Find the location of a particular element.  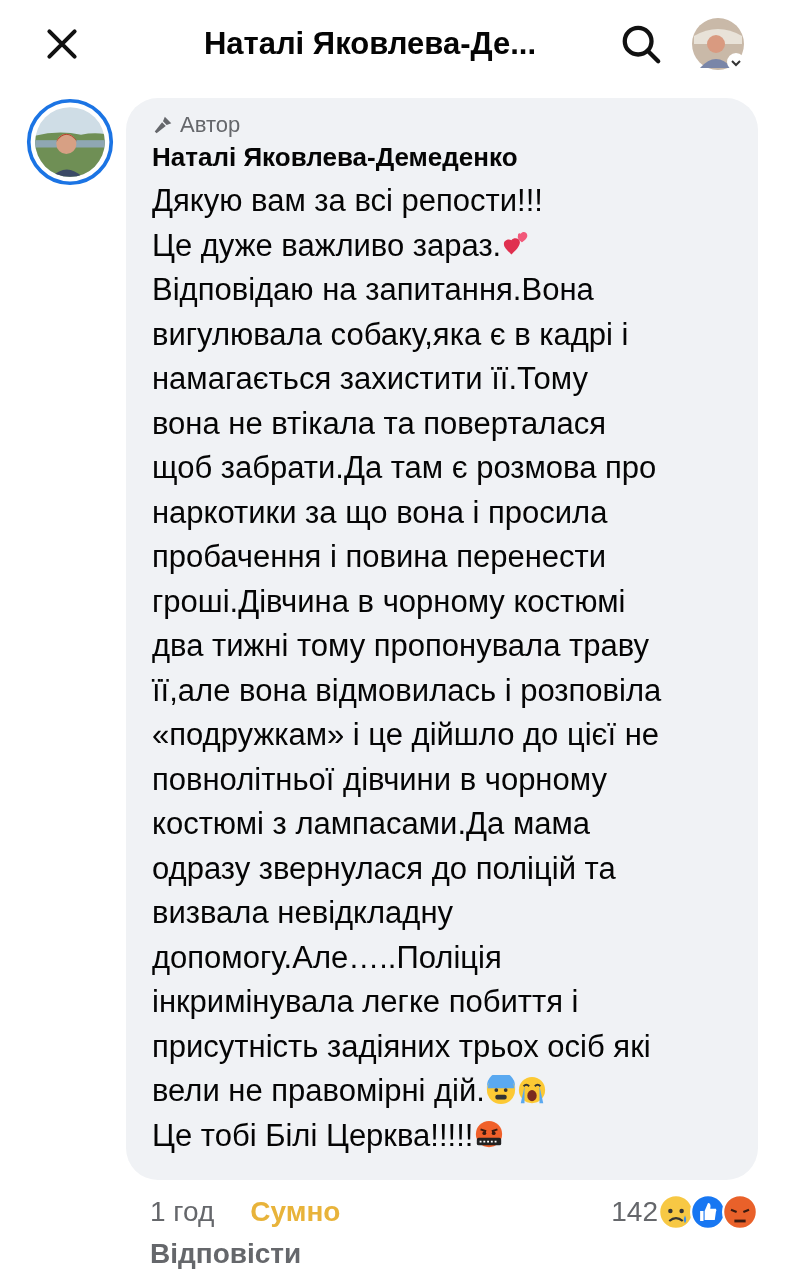

sad-reaction-icon is located at coordinates (676, 1212).